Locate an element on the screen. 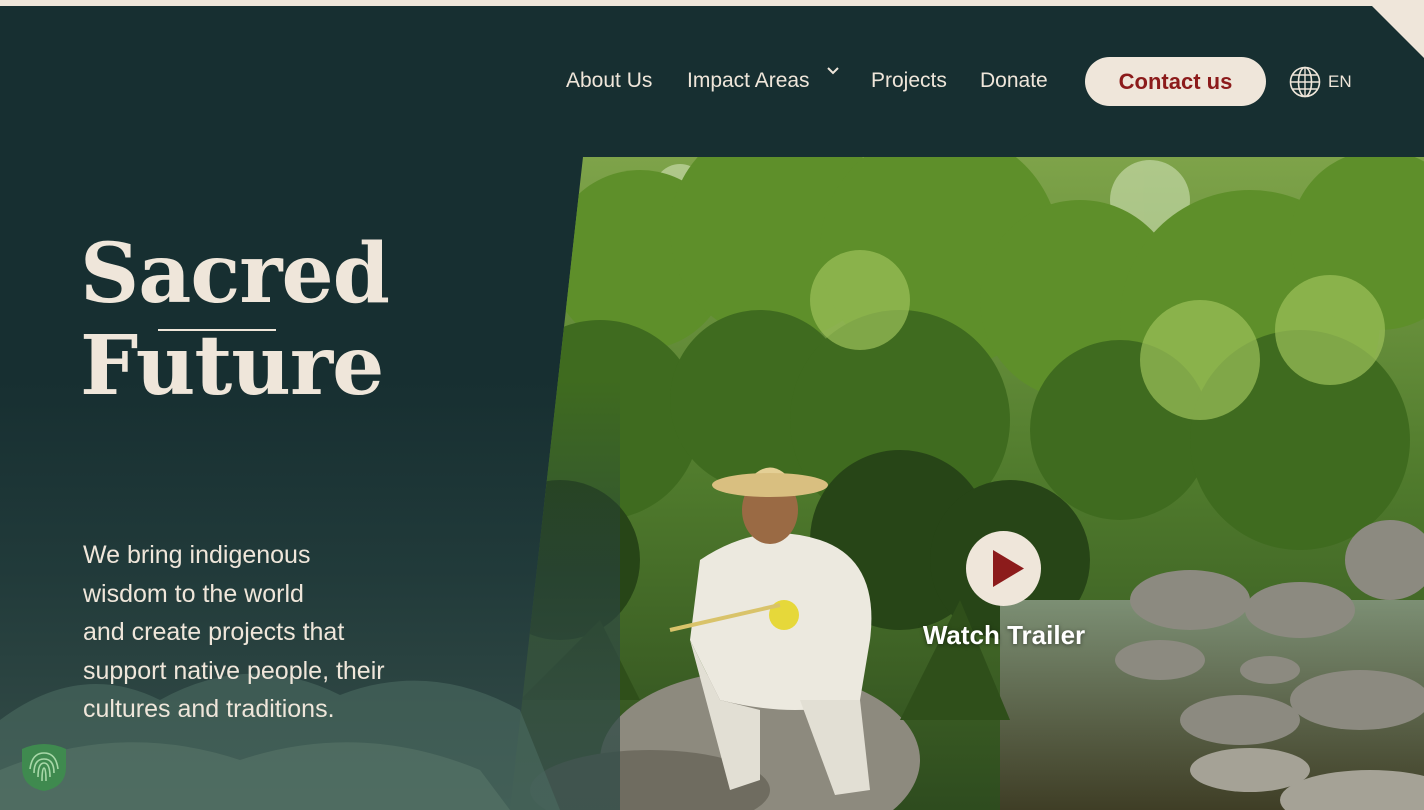  nav-projects: Projects is located at coordinates (909, 81).